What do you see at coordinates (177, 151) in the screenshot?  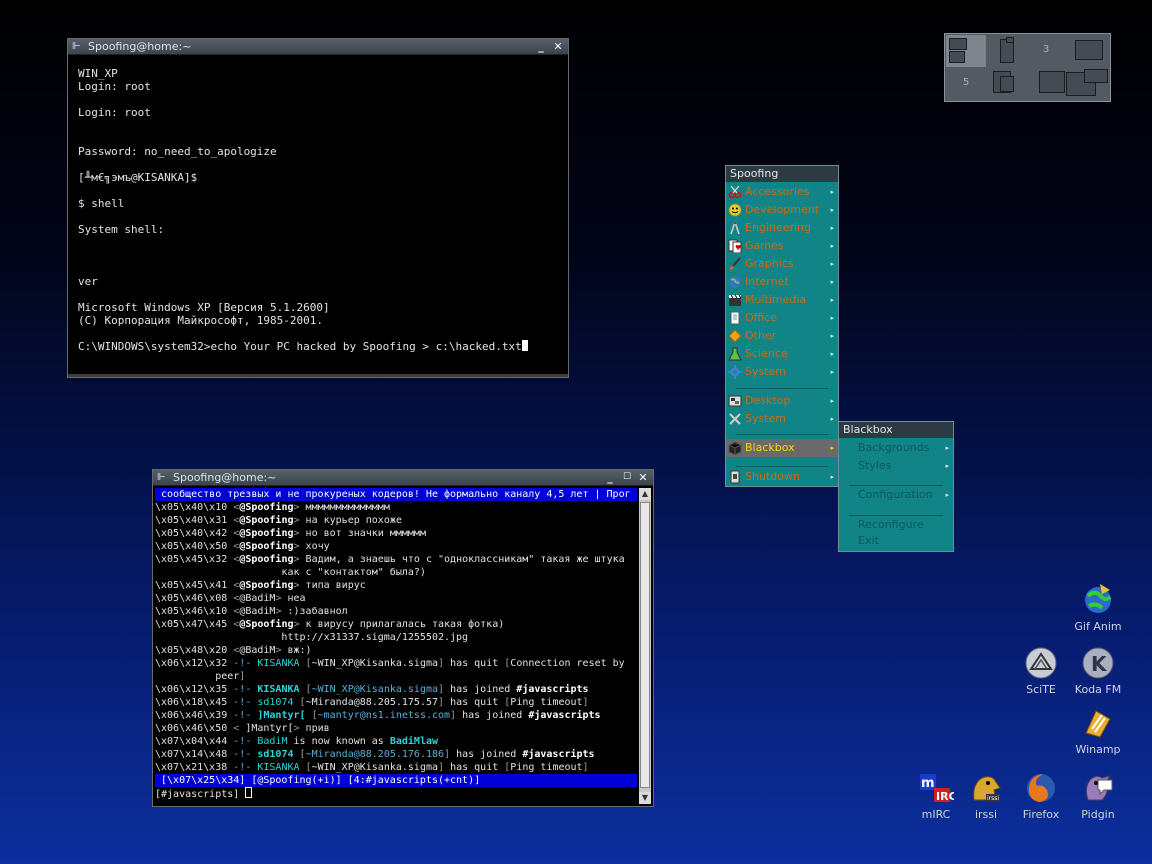 I see `terminal-line: Password: no_need_to_apologize` at bounding box center [177, 151].